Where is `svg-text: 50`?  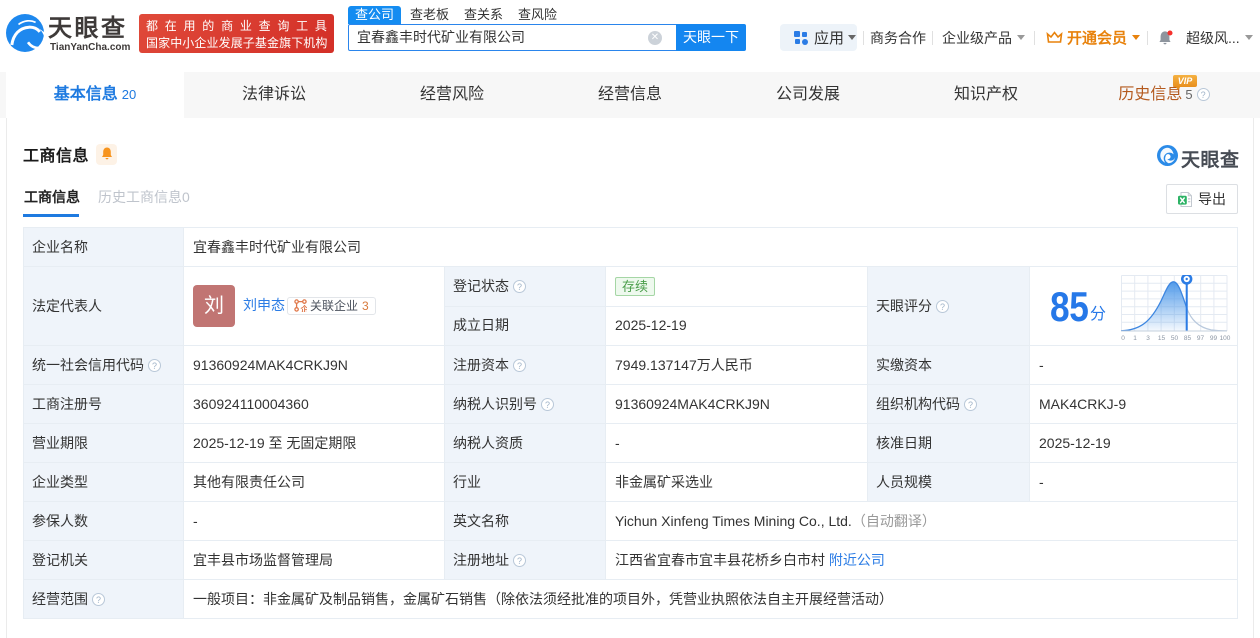 svg-text: 50 is located at coordinates (1175, 338).